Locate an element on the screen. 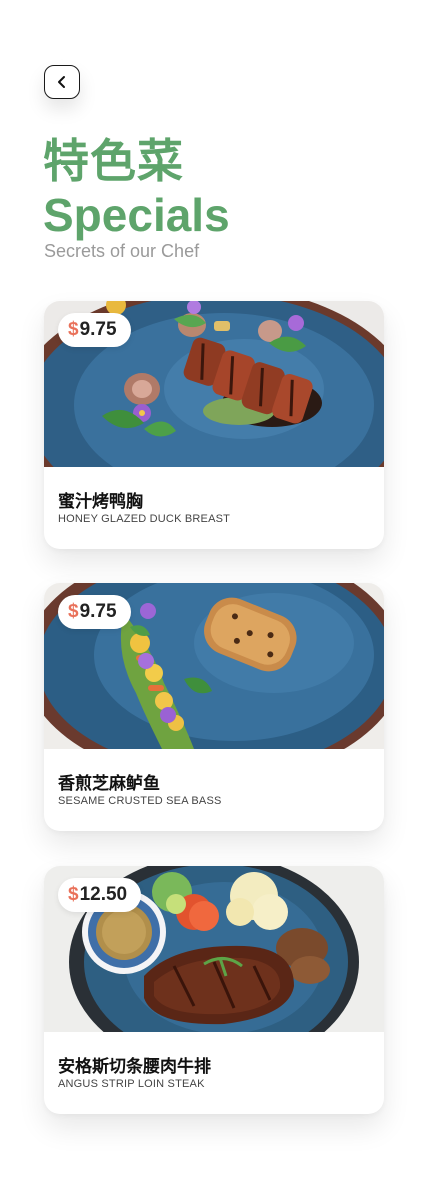 The image size is (428, 1180). page-title-chinese: 特色菜 is located at coordinates (113, 161).